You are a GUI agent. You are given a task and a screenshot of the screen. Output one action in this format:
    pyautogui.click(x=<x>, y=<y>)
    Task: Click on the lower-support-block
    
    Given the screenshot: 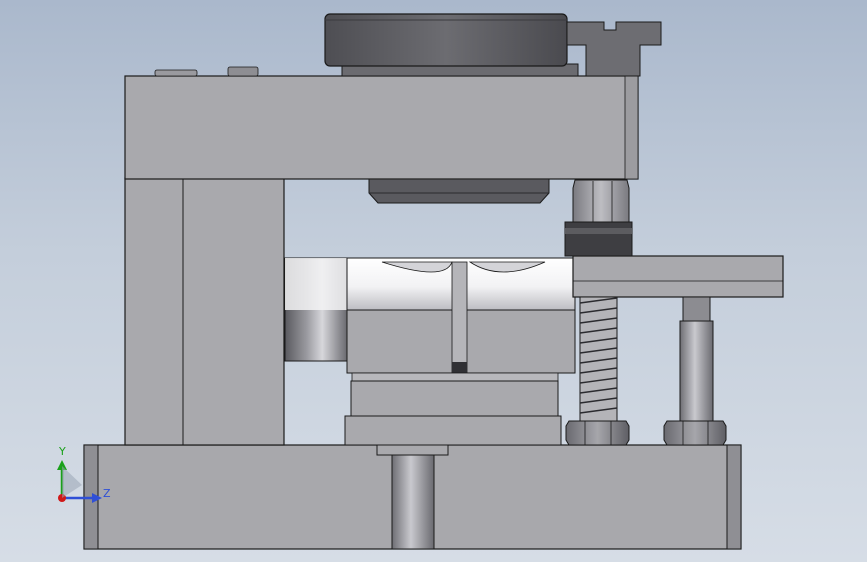 What is the action you would take?
    pyautogui.click(x=453, y=409)
    